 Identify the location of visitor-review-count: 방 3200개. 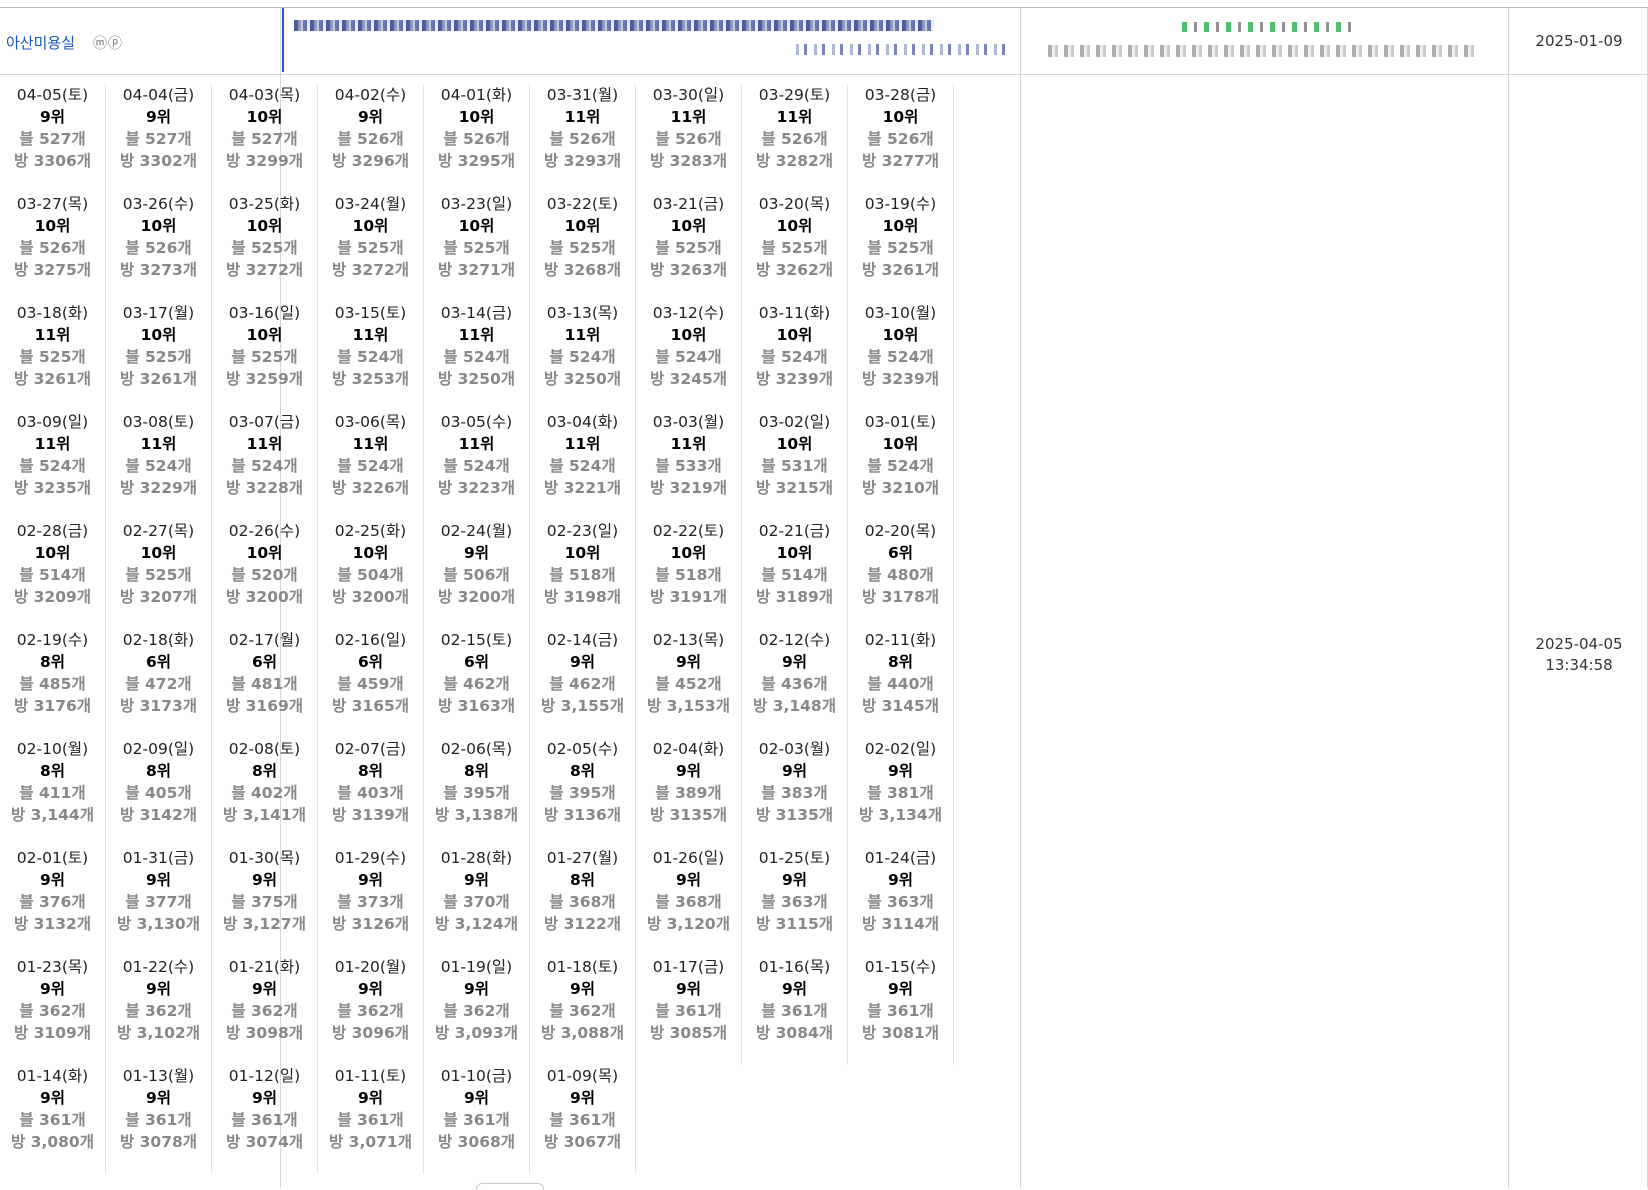
(370, 597).